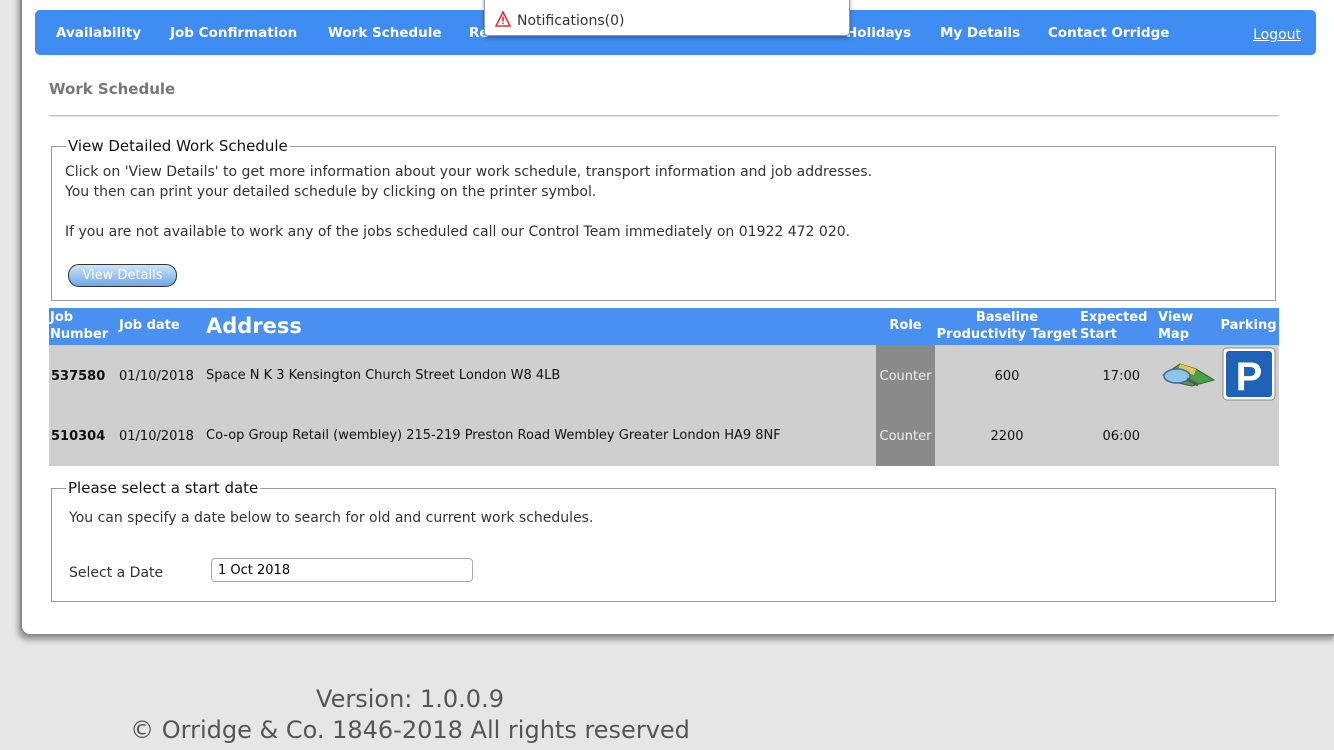 This screenshot has width=1334, height=750. Describe the element at coordinates (1277, 35) in the screenshot. I see `logout-link: Logout` at that location.